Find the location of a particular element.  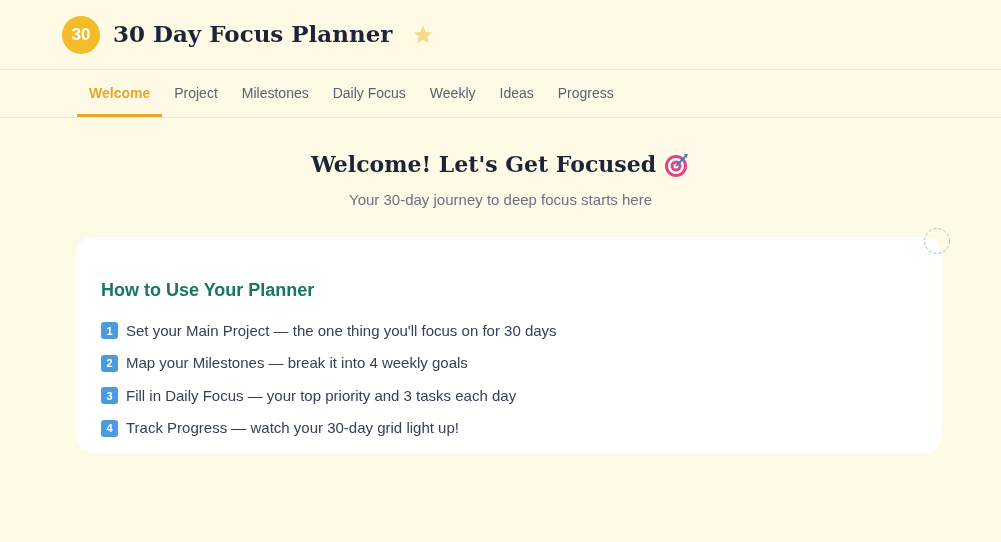

number-key: 2 is located at coordinates (109, 363).